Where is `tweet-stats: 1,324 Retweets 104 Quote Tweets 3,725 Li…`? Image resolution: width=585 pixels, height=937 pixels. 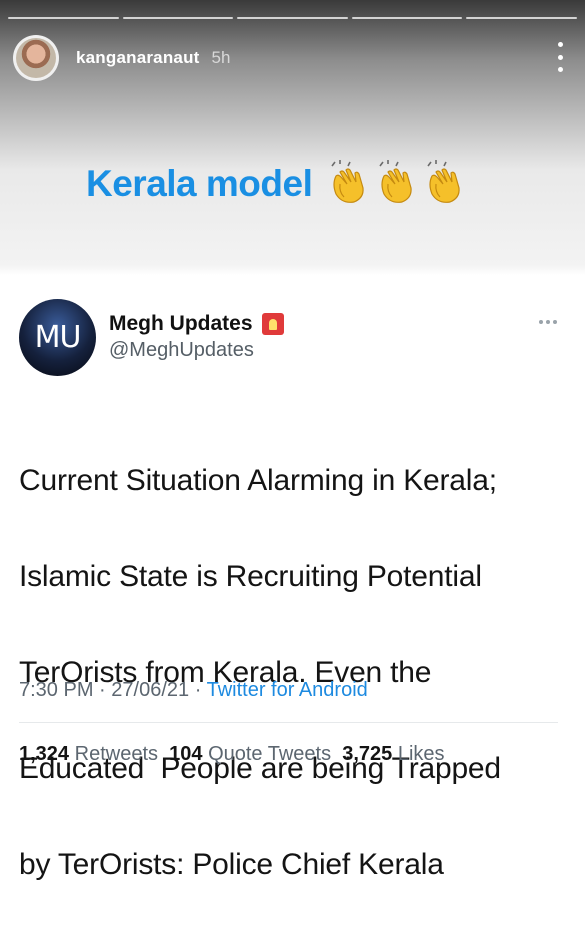 tweet-stats: 1,324 Retweets 104 Quote Tweets 3,725 Li… is located at coordinates (232, 754).